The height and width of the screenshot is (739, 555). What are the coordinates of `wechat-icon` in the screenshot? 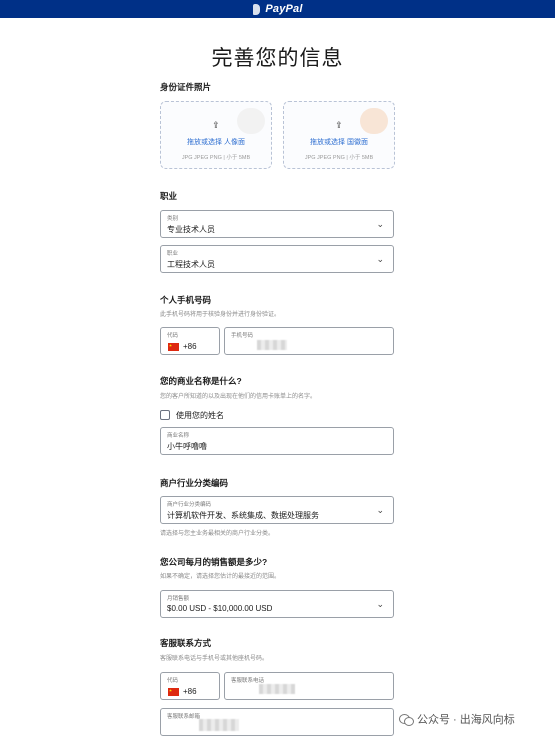 It's located at (406, 719).